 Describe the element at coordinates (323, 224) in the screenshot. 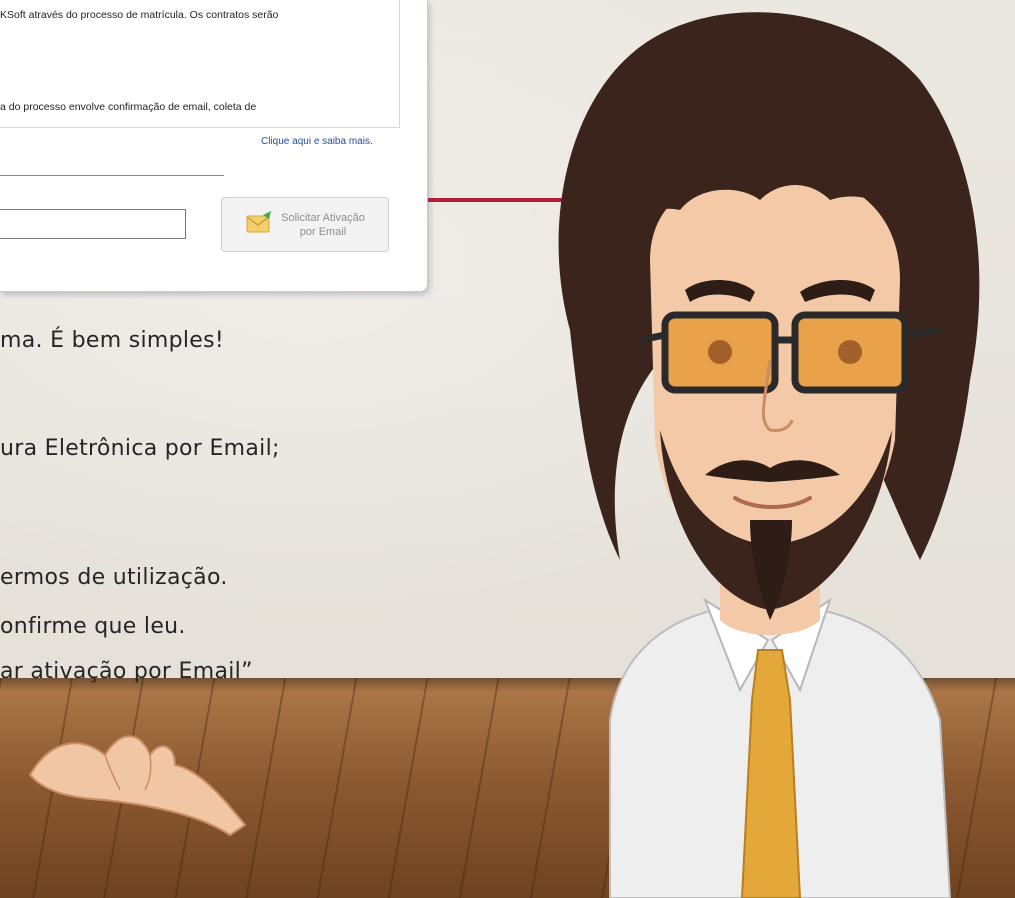

I see `request-email-activation-label: Solicitar Ativação por Email` at that location.